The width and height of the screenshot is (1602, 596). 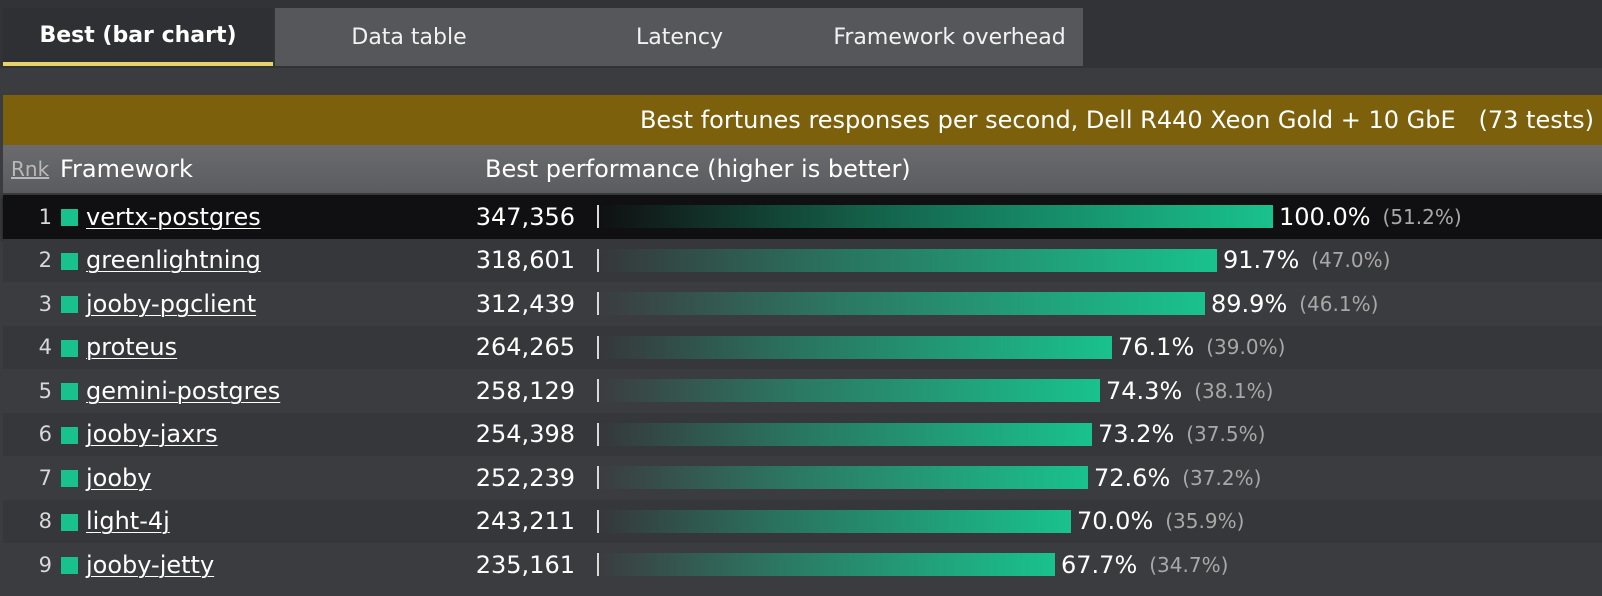 I want to click on framework-link: light-4j, so click(x=128, y=522).